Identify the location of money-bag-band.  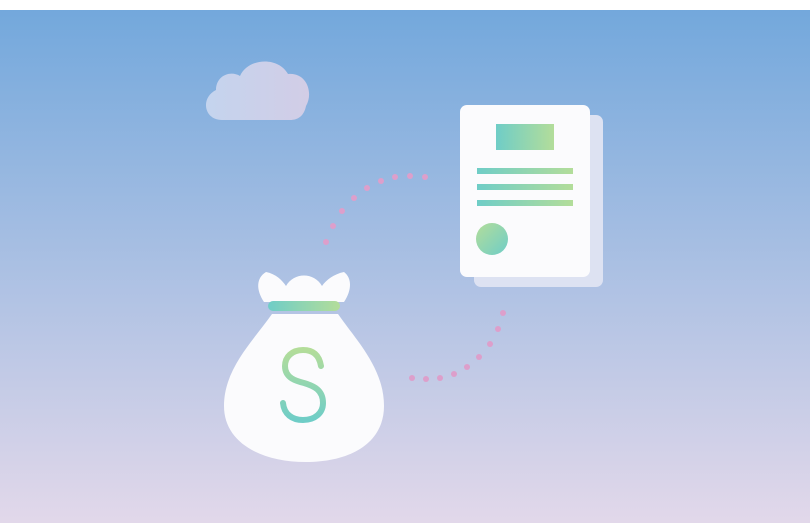
(304, 306).